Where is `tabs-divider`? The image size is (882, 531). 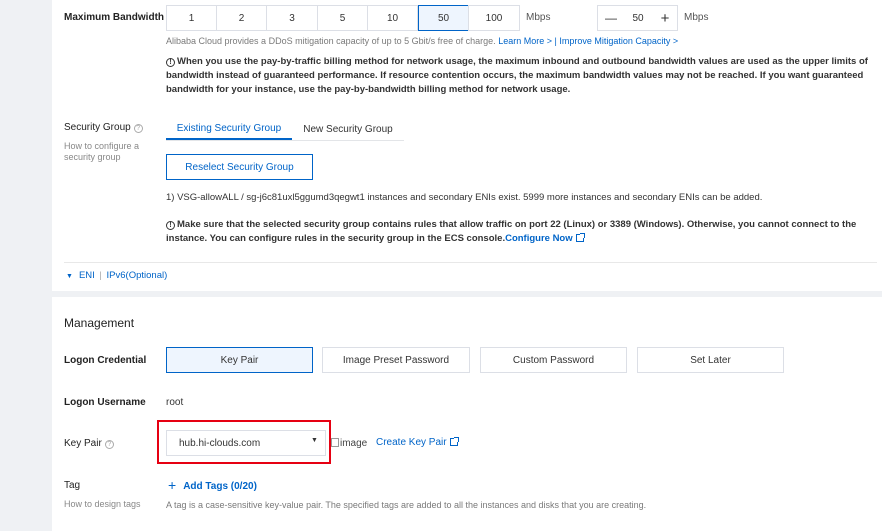 tabs-divider is located at coordinates (285, 140).